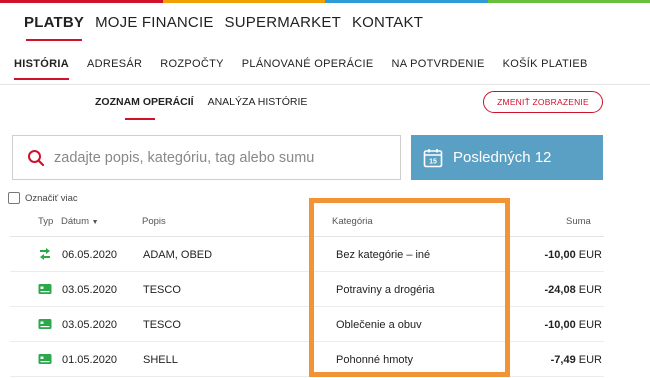  What do you see at coordinates (307, 359) in the screenshot?
I see `table-row: 01.05.2020 SHELL Pohonné hmoty -7,49 EUR` at bounding box center [307, 359].